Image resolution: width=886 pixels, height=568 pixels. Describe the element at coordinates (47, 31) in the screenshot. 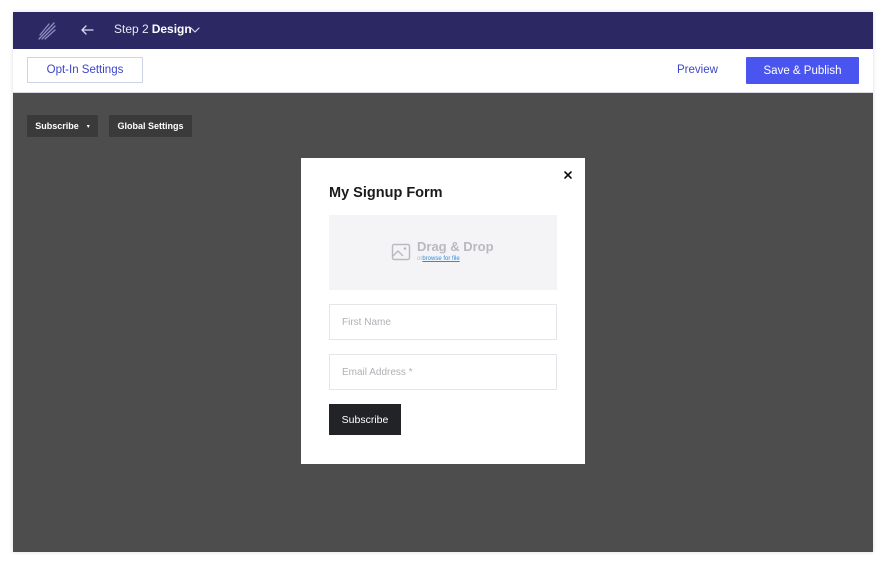

I see `quill-logo-icon` at that location.